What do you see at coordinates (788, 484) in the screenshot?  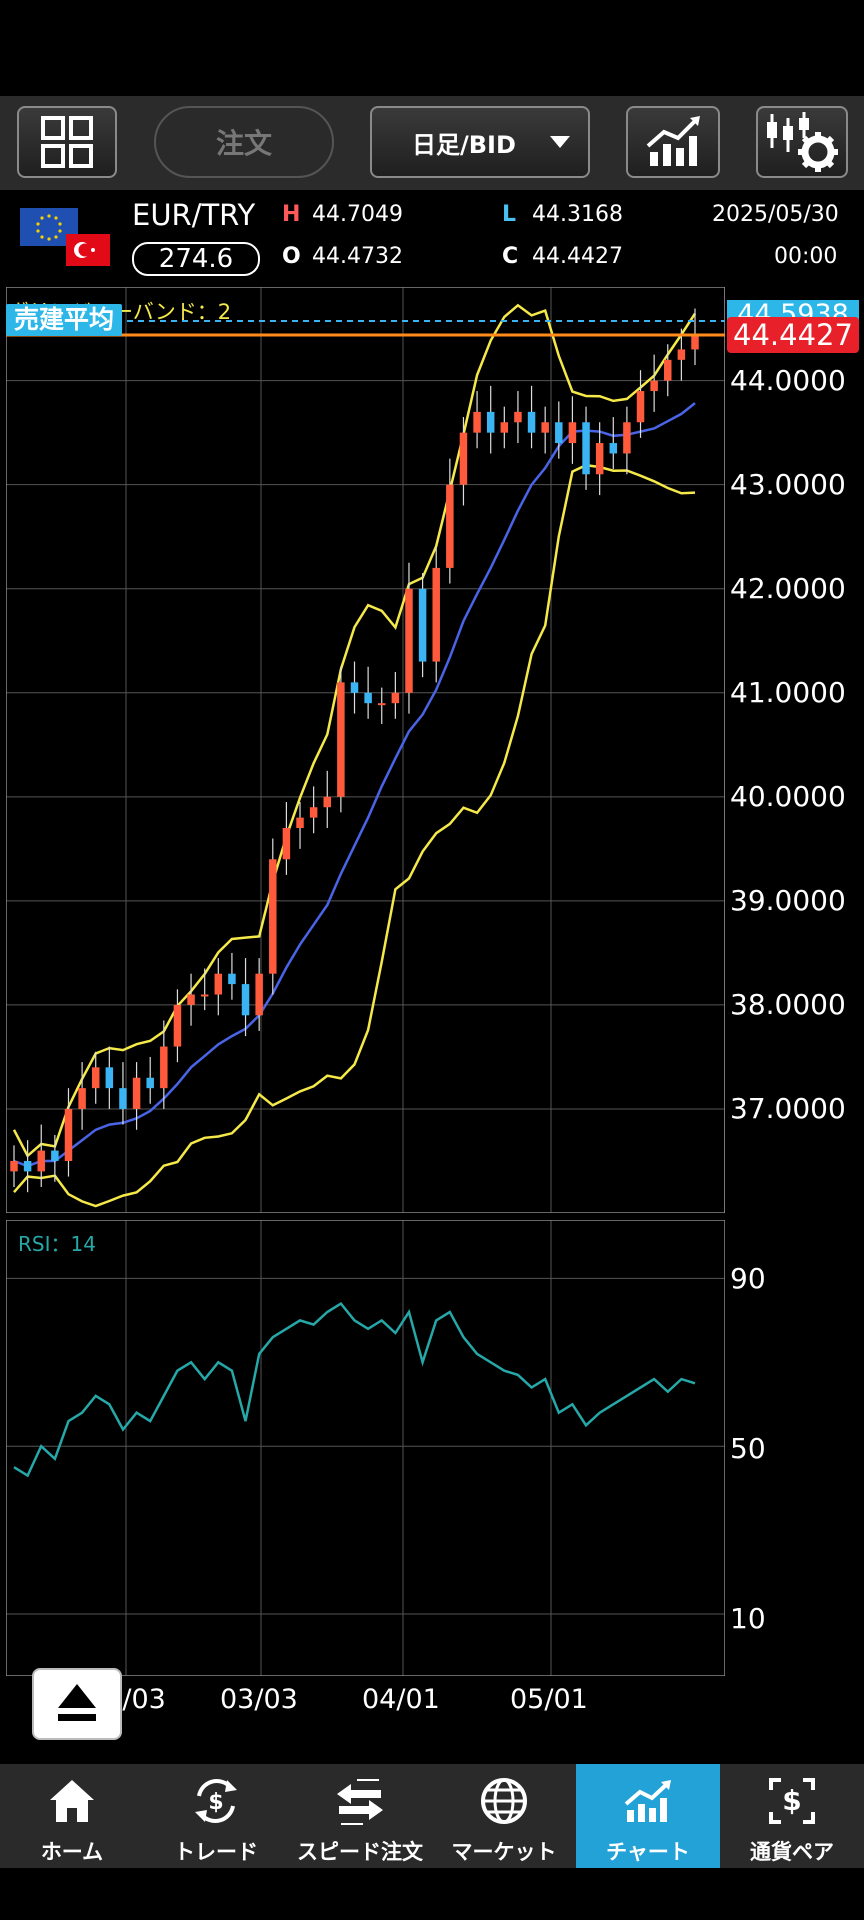 I see `y-axis-label: 43.0000` at bounding box center [788, 484].